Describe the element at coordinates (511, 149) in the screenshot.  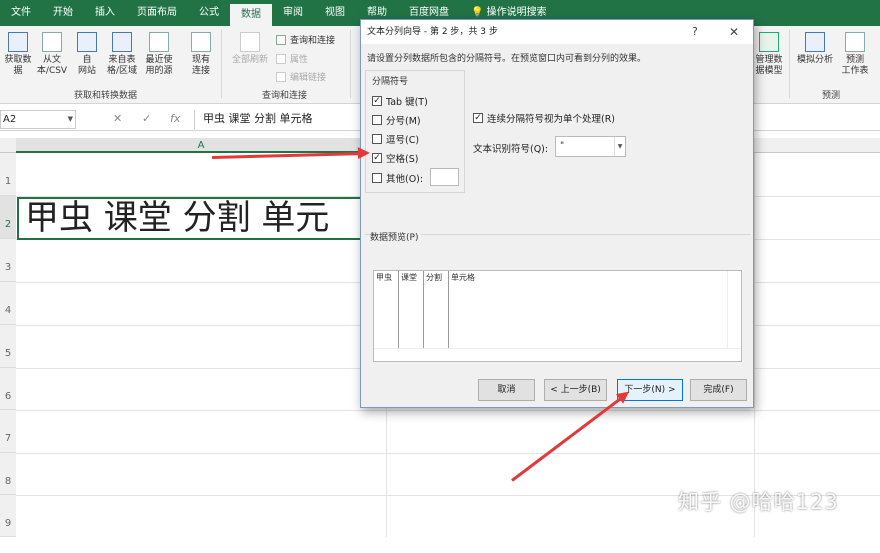
I see `text-qualifier-label: 文本识别符号(Q):` at that location.